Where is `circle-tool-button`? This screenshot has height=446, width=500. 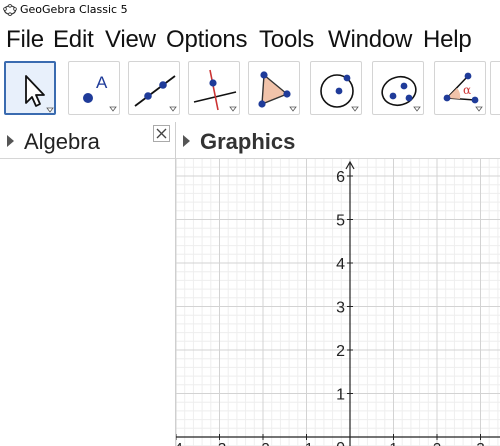
circle-tool-button is located at coordinates (336, 88).